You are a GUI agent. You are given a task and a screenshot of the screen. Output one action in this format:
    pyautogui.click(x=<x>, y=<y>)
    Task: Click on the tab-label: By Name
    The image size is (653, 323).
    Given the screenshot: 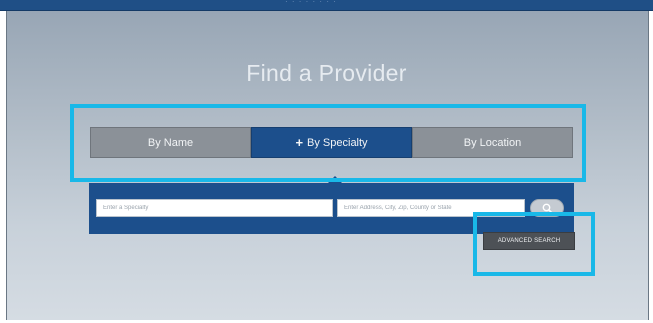 What is the action you would take?
    pyautogui.click(x=170, y=142)
    